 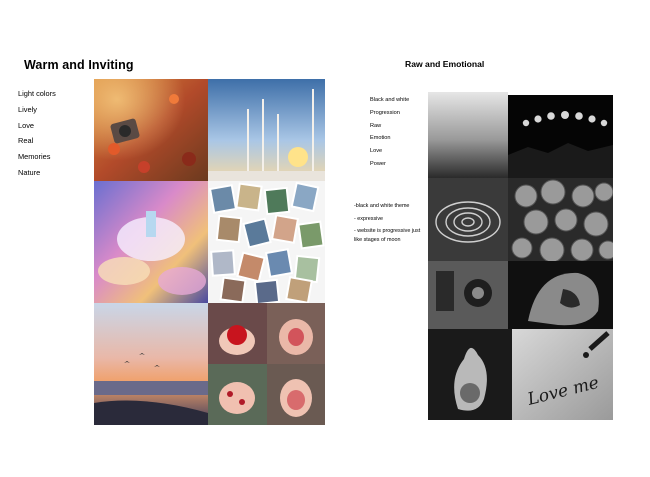 What do you see at coordinates (468, 295) in the screenshot?
I see `bw-closeup-photo` at bounding box center [468, 295].